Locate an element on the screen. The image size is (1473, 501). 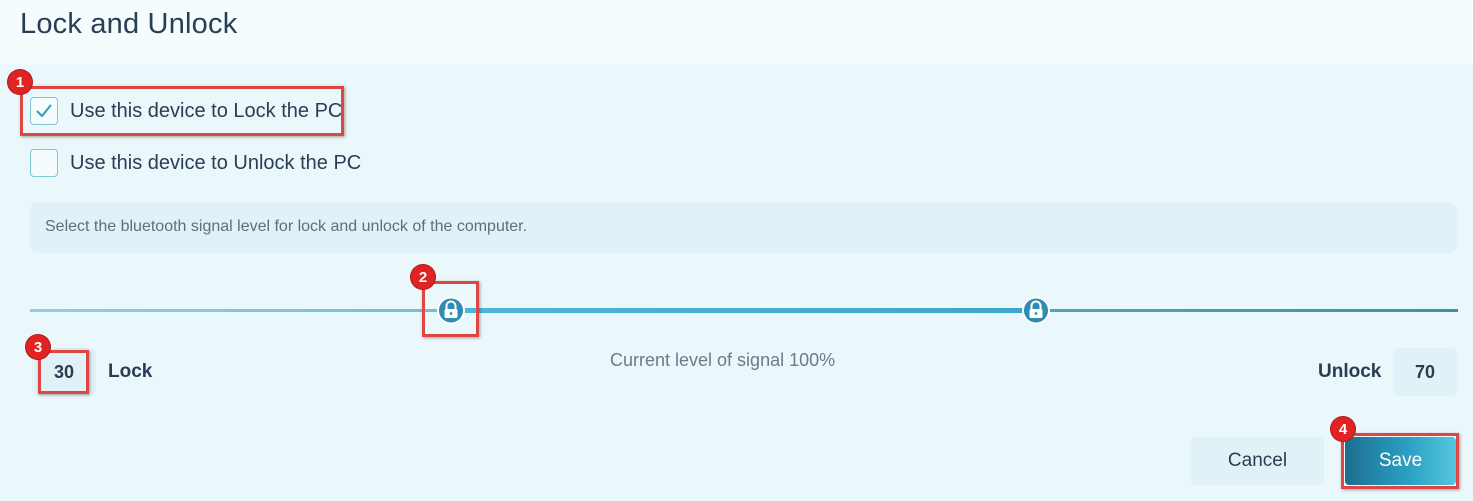
unlock-handle is located at coordinates (1036, 310).